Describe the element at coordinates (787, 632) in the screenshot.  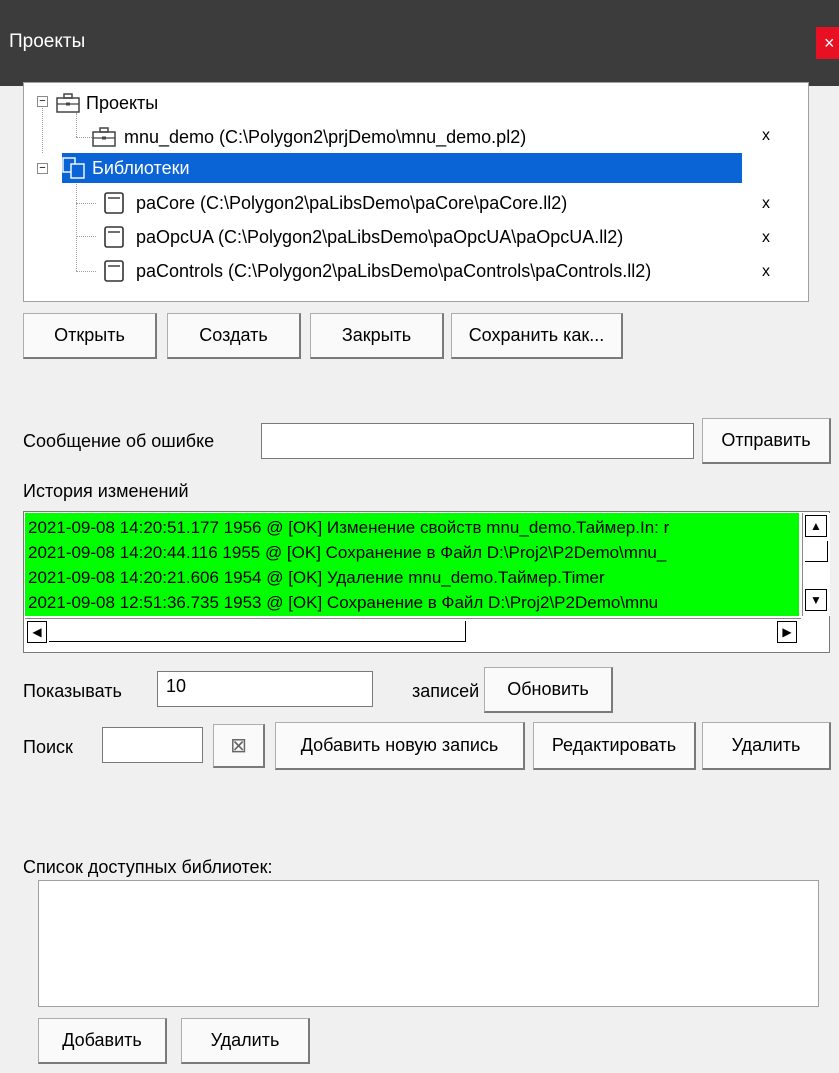
I see `scroll-right-icon: ▶` at that location.